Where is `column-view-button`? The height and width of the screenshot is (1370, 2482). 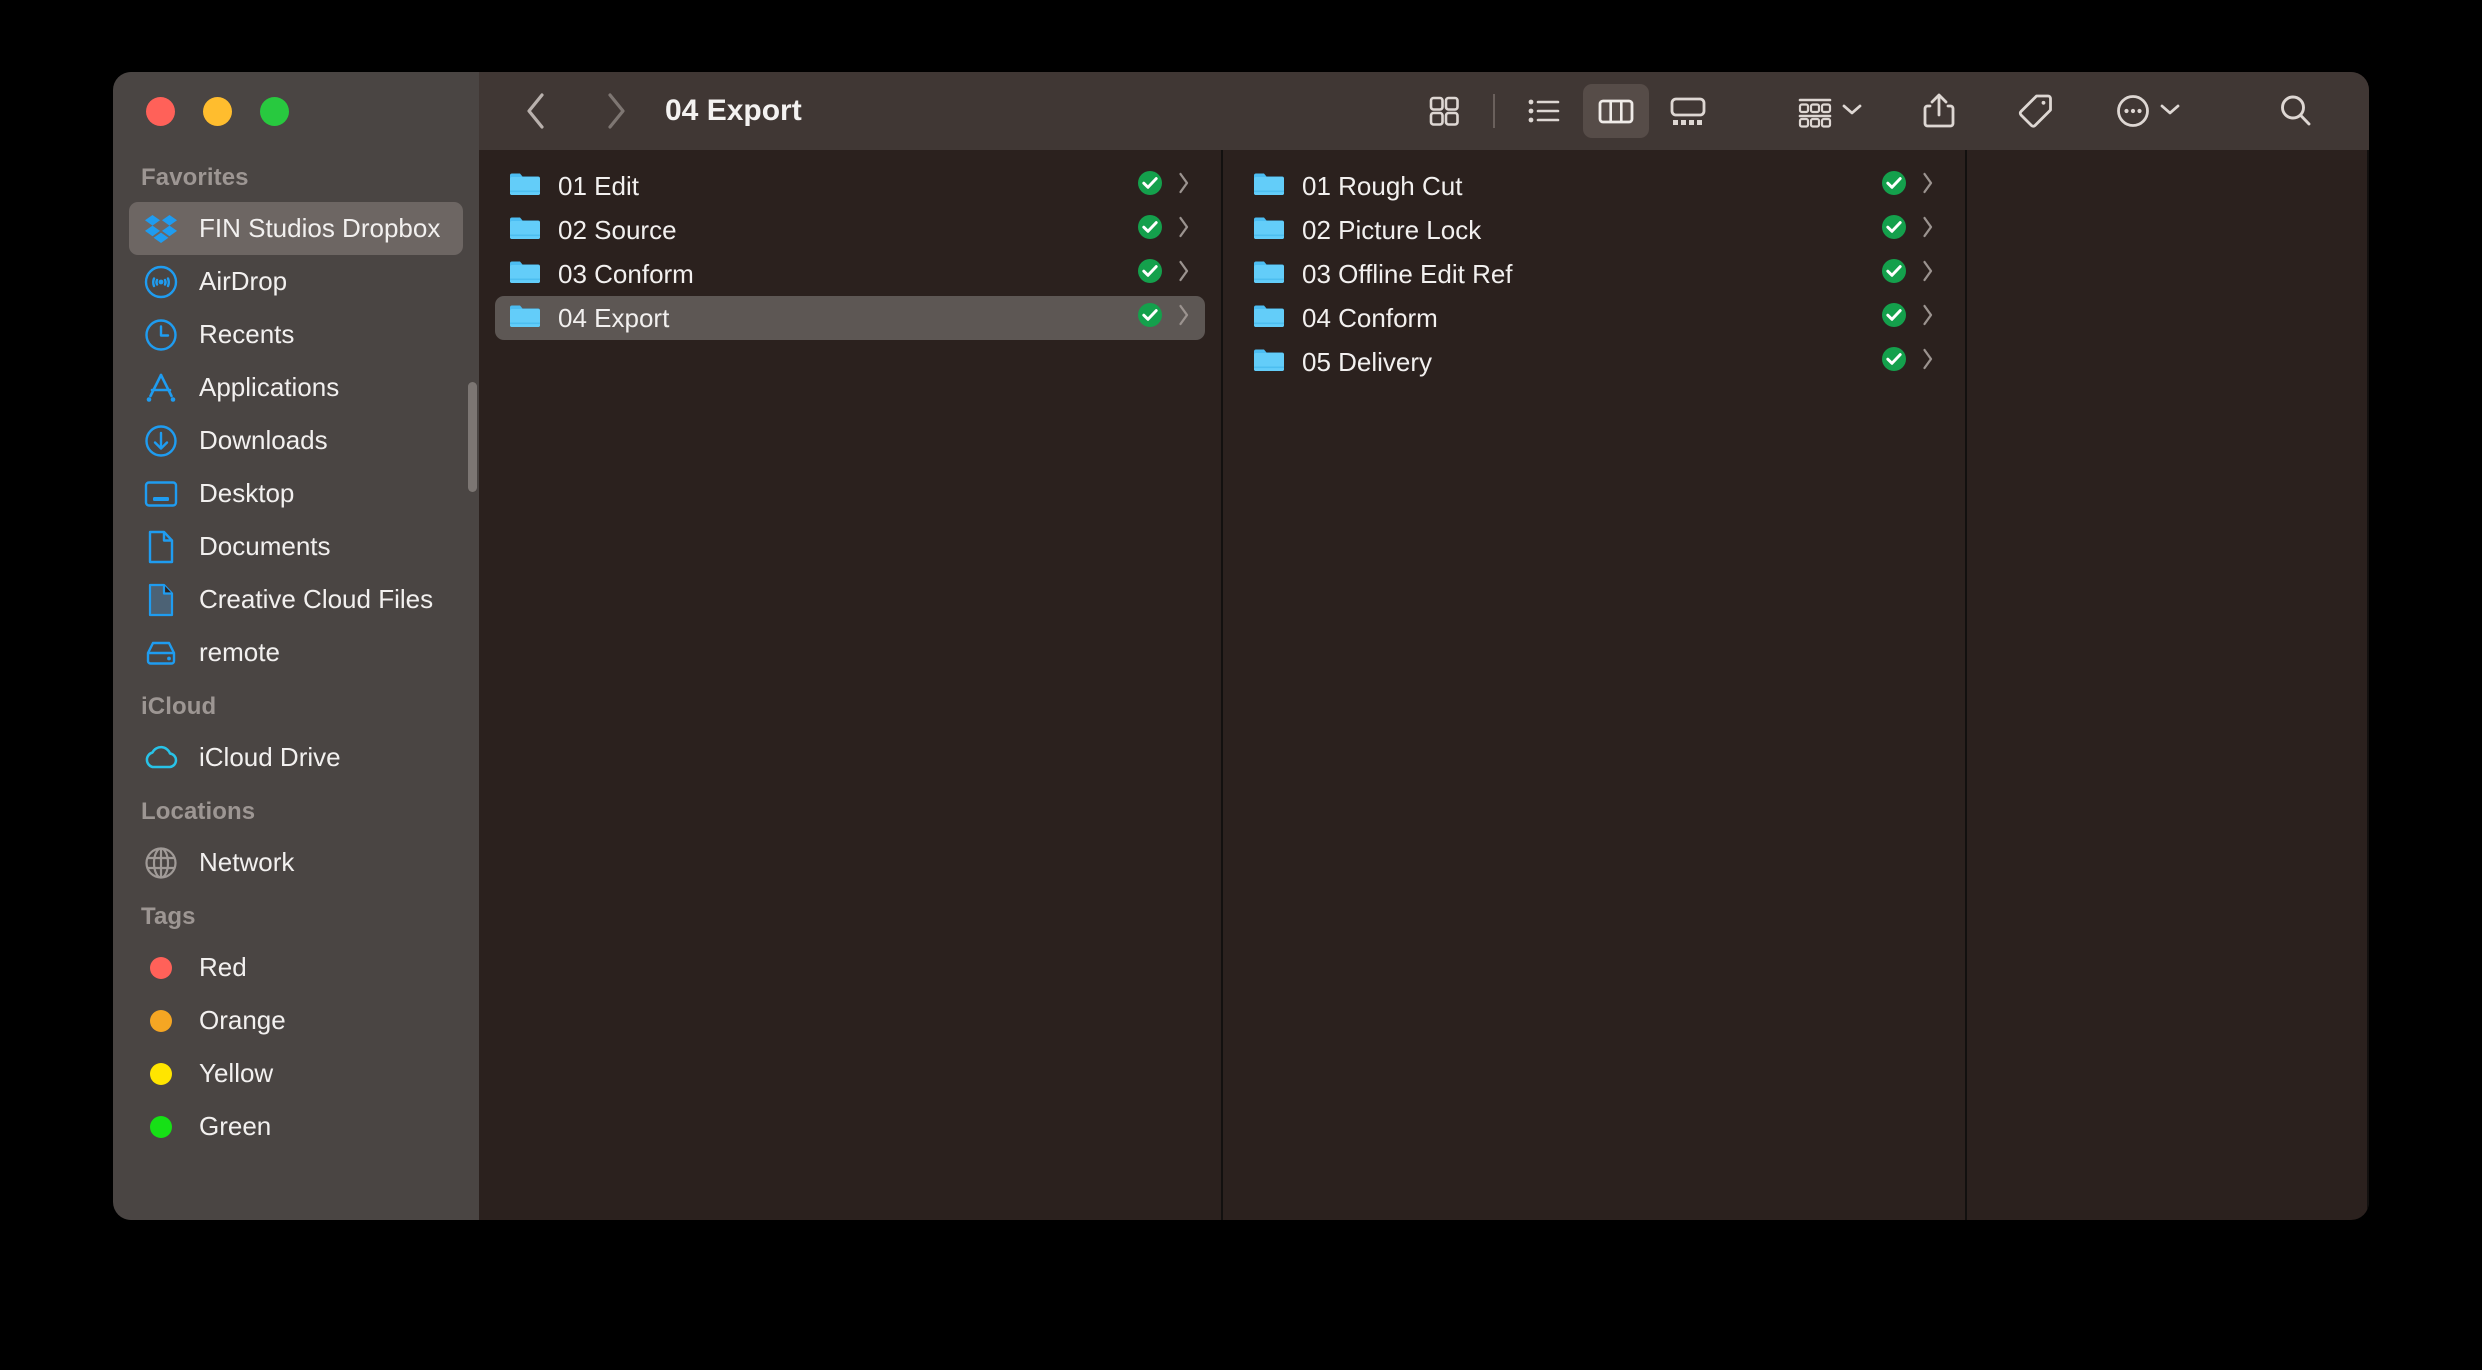 column-view-button is located at coordinates (1616, 111).